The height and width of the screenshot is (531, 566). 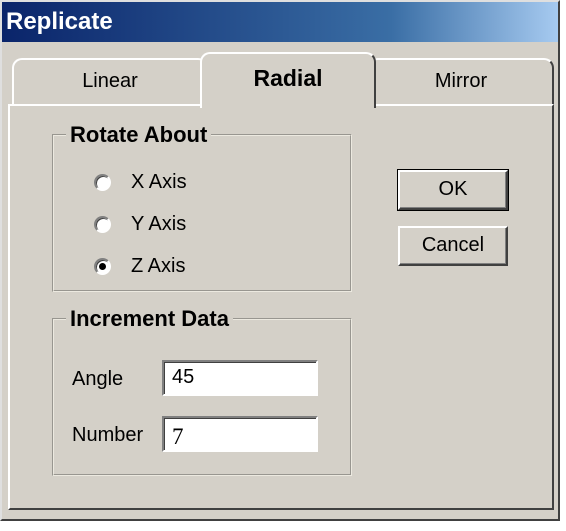 I want to click on window-title: Replicate, so click(x=280, y=22).